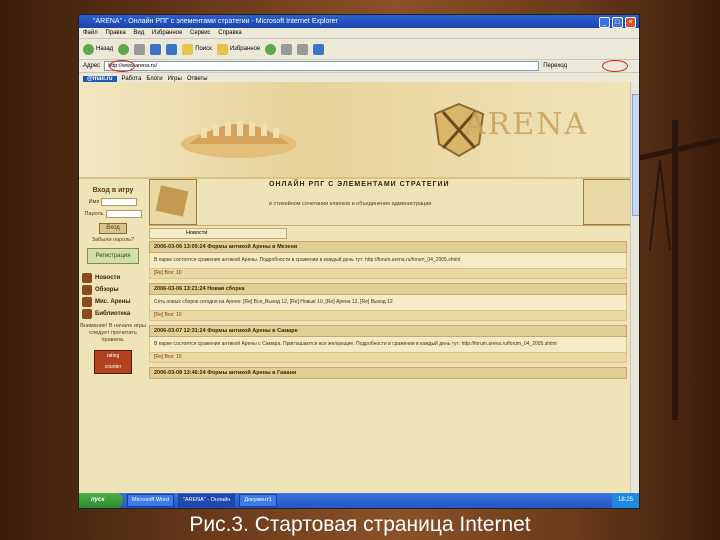 This screenshot has height=540, width=720. I want to click on stop-icon, so click(140, 49).